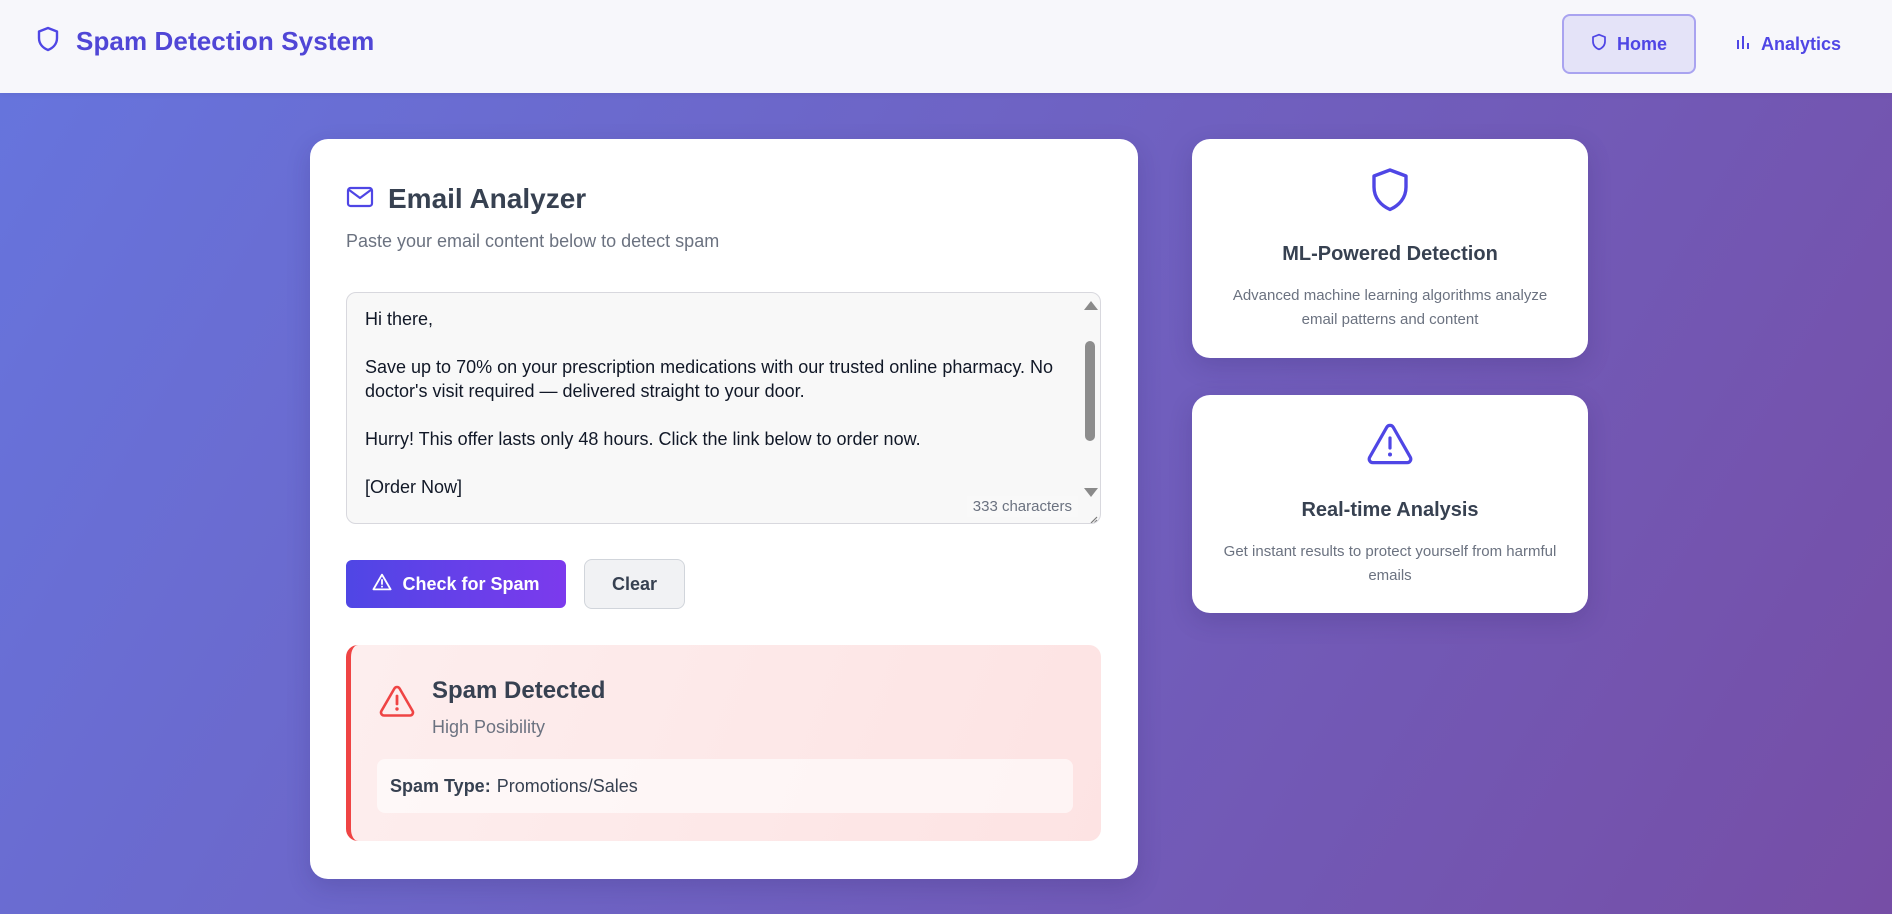 This screenshot has height=914, width=1892. I want to click on bar-chart-icon, so click(1743, 44).